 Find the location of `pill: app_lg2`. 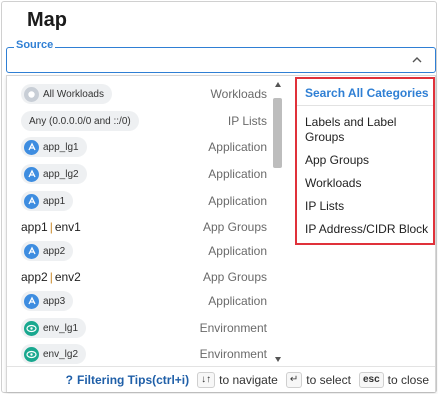

pill: app_lg2 is located at coordinates (54, 174).